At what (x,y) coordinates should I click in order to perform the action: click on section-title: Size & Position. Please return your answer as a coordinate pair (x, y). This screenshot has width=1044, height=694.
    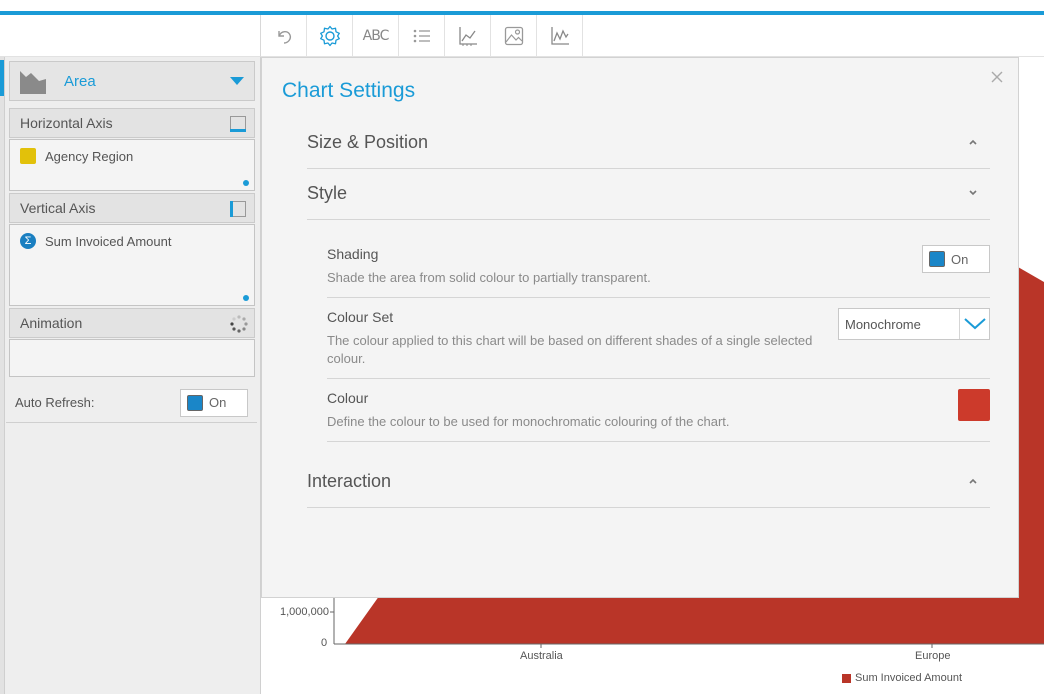
    Looking at the image, I should click on (368, 142).